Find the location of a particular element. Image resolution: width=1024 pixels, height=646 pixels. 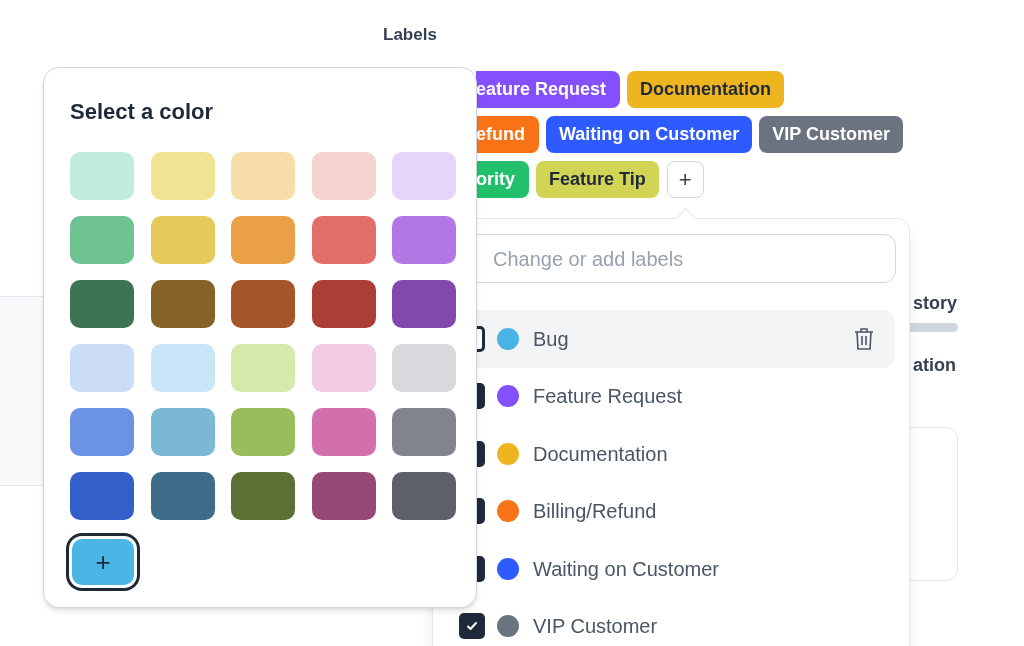

label-tag: Documentation is located at coordinates (706, 89).